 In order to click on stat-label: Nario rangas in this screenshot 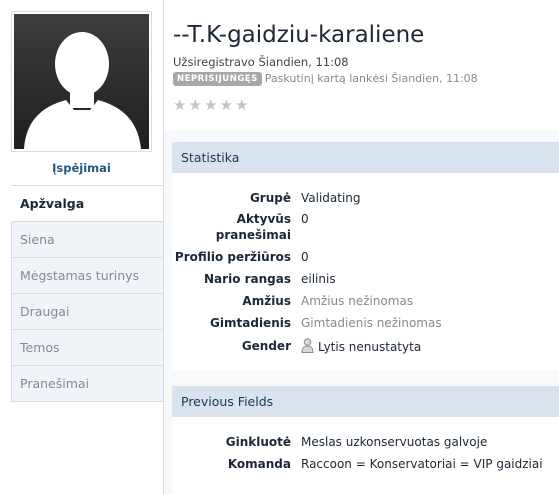, I will do `click(247, 279)`.